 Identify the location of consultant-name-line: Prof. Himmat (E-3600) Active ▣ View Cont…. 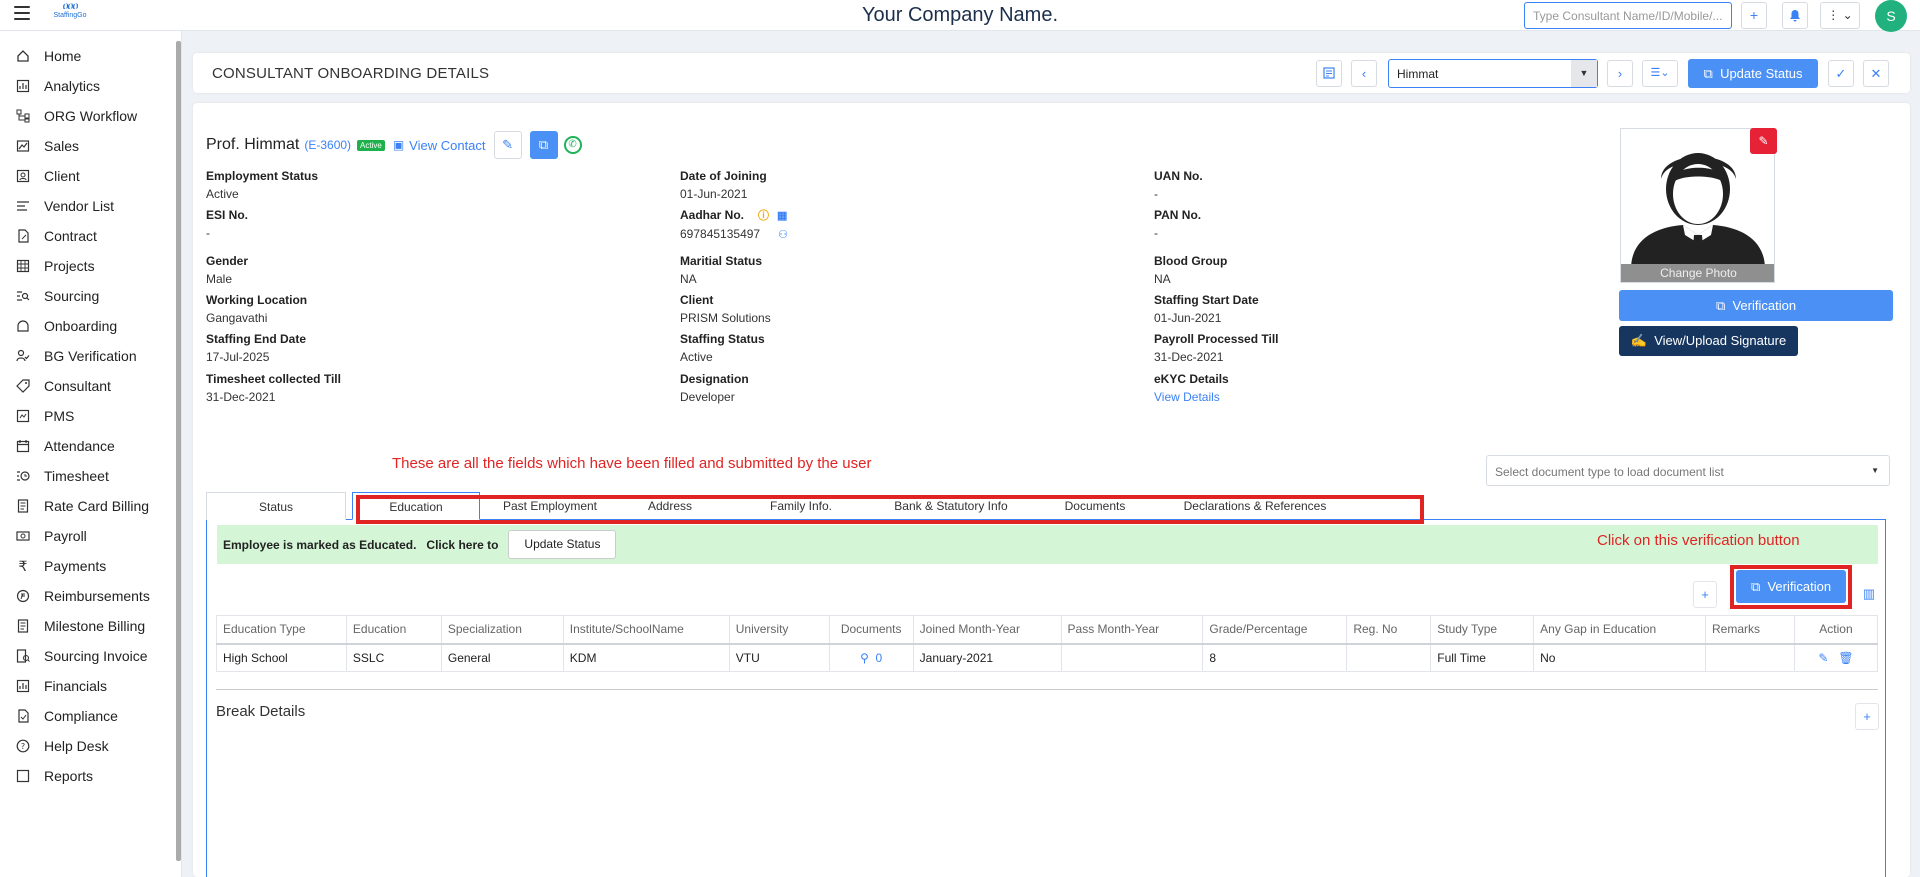
(394, 145).